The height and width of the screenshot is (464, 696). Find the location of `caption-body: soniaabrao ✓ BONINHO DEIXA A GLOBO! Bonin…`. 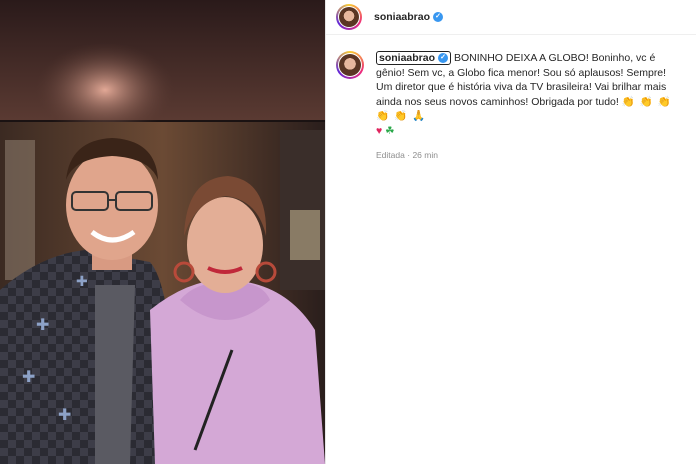

caption-body: soniaabrao ✓ BONINHO DEIXA A GLOBO! Bonin… is located at coordinates (529, 107).